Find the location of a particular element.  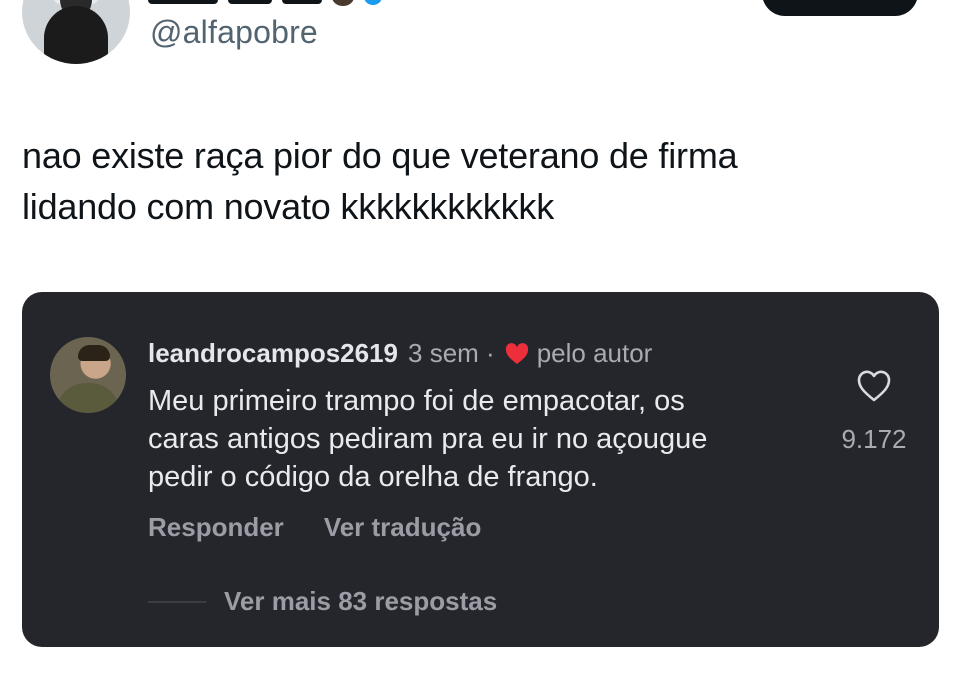

comment-body-line: Meu primeiro trampo foi de empacotar, os is located at coordinates (416, 401).